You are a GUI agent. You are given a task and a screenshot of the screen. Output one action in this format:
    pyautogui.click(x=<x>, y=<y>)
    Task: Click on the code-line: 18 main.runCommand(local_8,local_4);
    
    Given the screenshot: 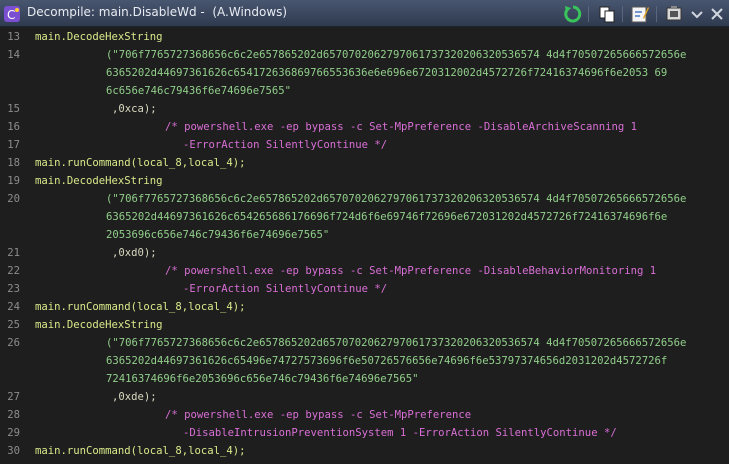 What is the action you would take?
    pyautogui.click(x=364, y=163)
    